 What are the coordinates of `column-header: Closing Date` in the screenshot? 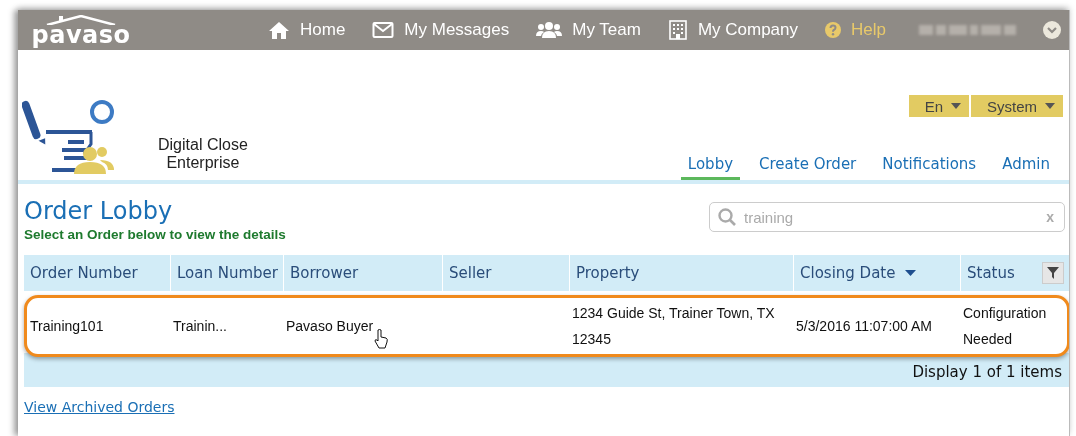 It's located at (876, 273).